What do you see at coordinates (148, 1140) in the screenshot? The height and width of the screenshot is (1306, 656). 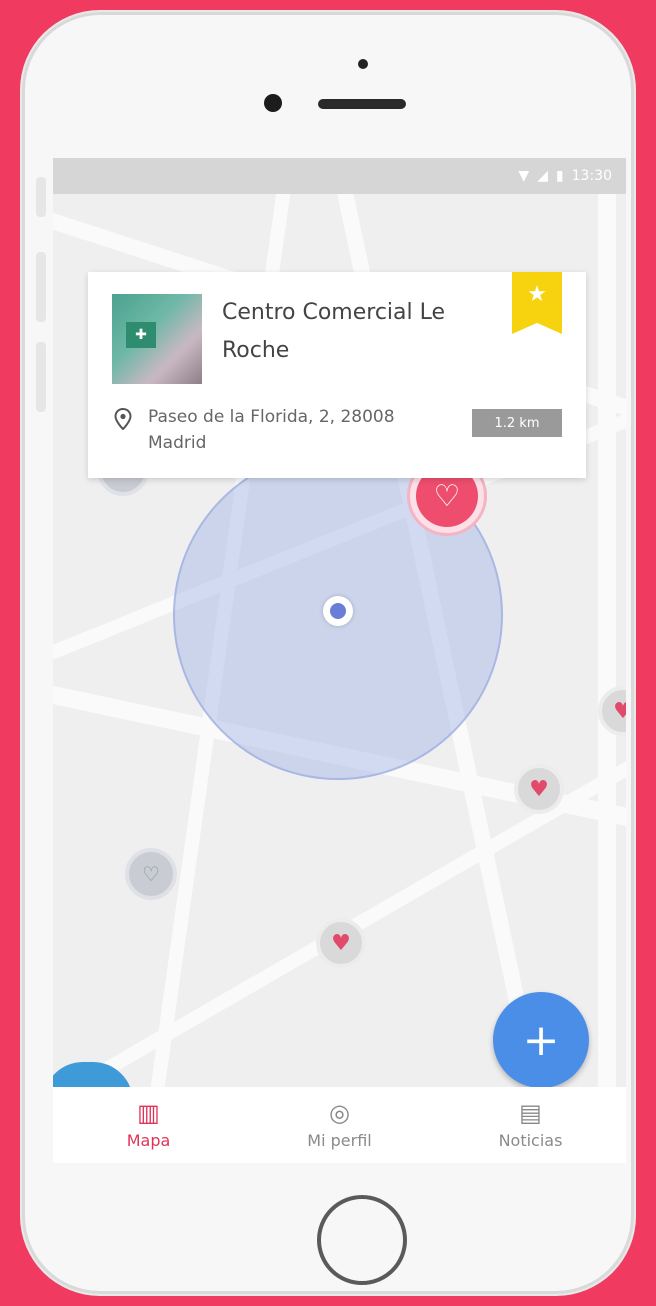 I see `tab-label: Mapa` at bounding box center [148, 1140].